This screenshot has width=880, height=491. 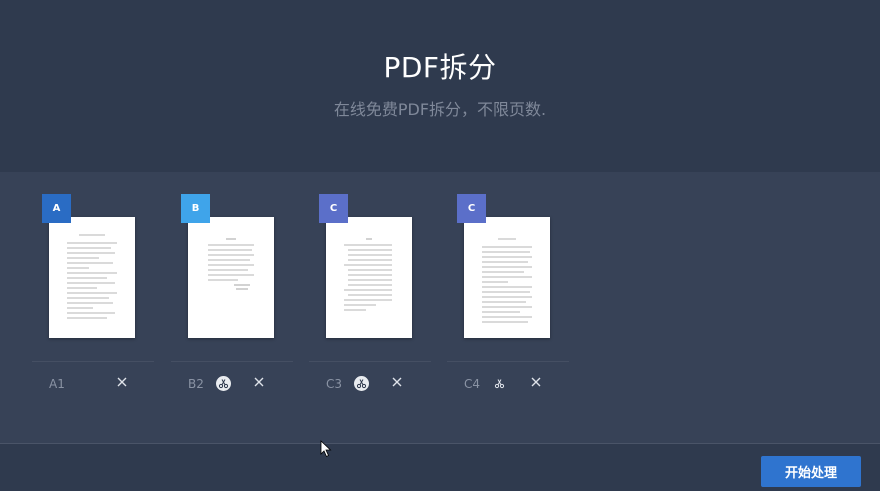 I want to click on page-label: B2, so click(x=196, y=384).